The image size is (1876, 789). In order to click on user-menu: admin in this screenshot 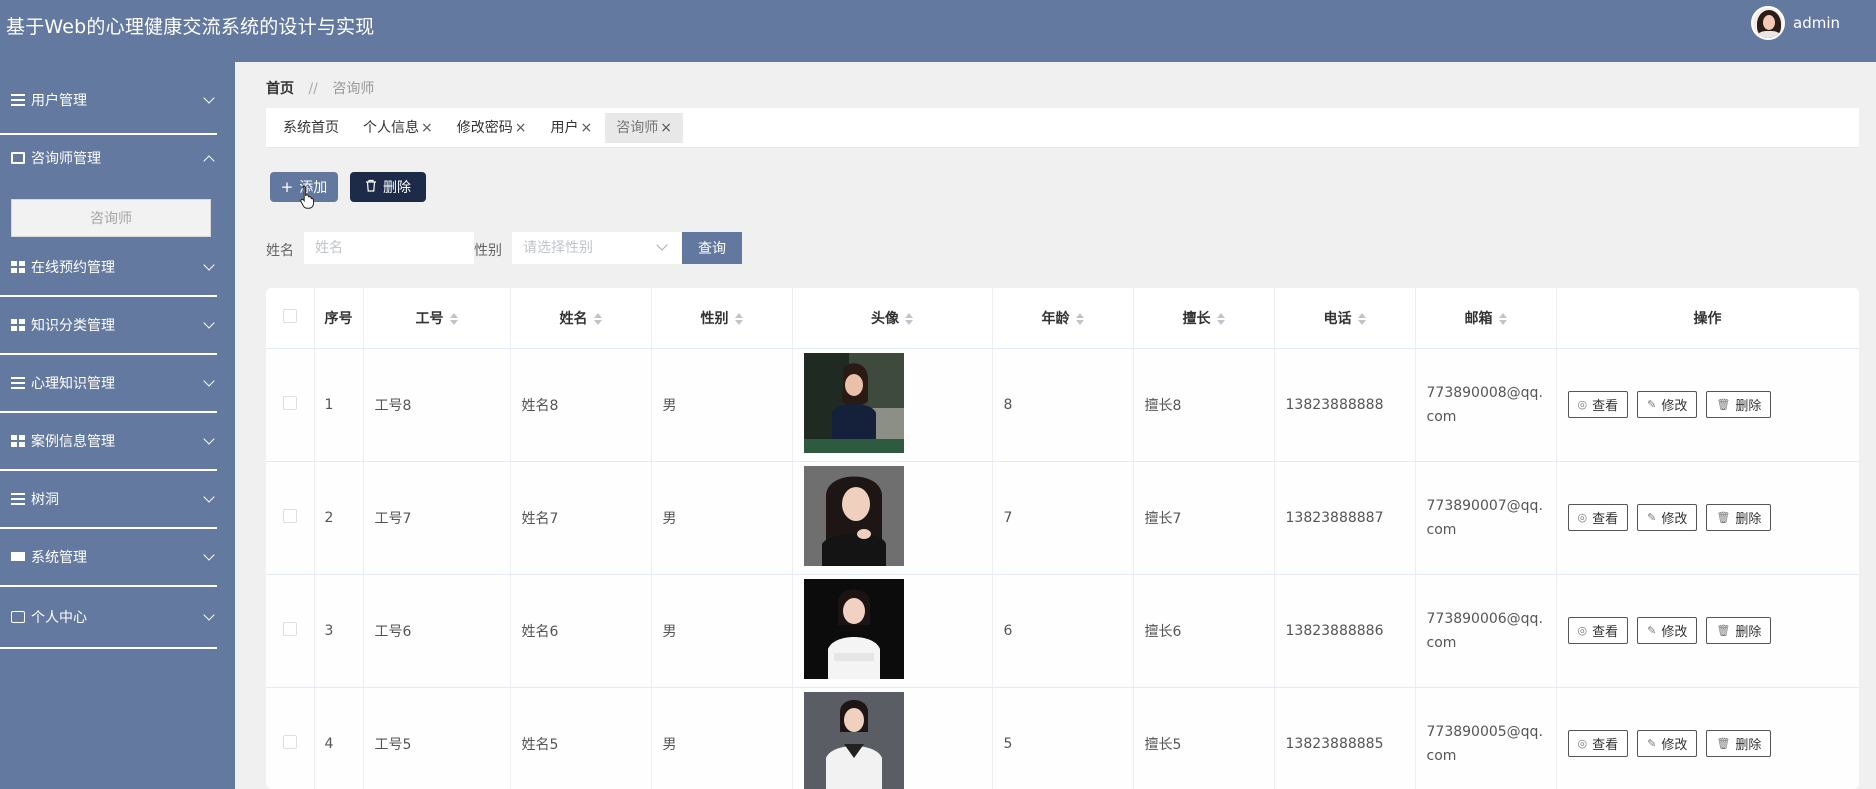, I will do `click(1795, 23)`.